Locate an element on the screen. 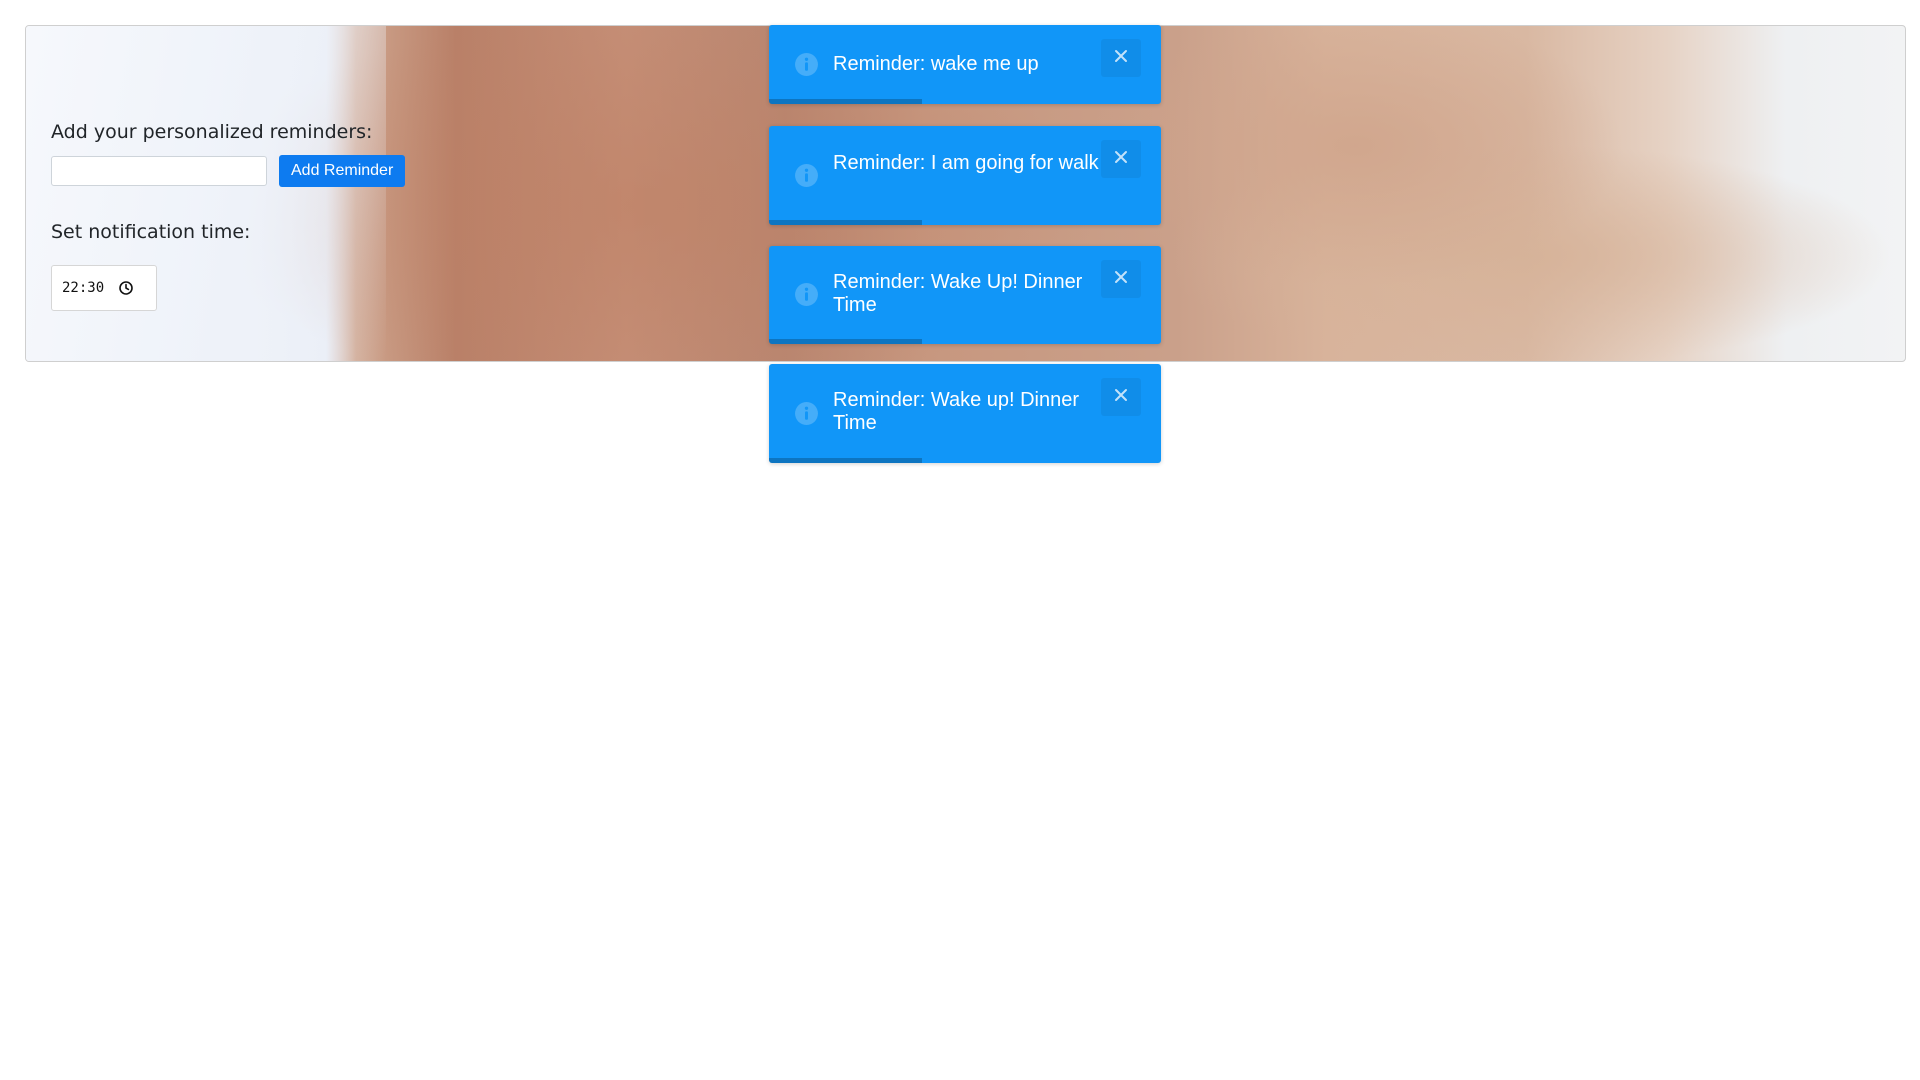 The image size is (1920, 1080). time-value: 22:30 is located at coordinates (83, 288).